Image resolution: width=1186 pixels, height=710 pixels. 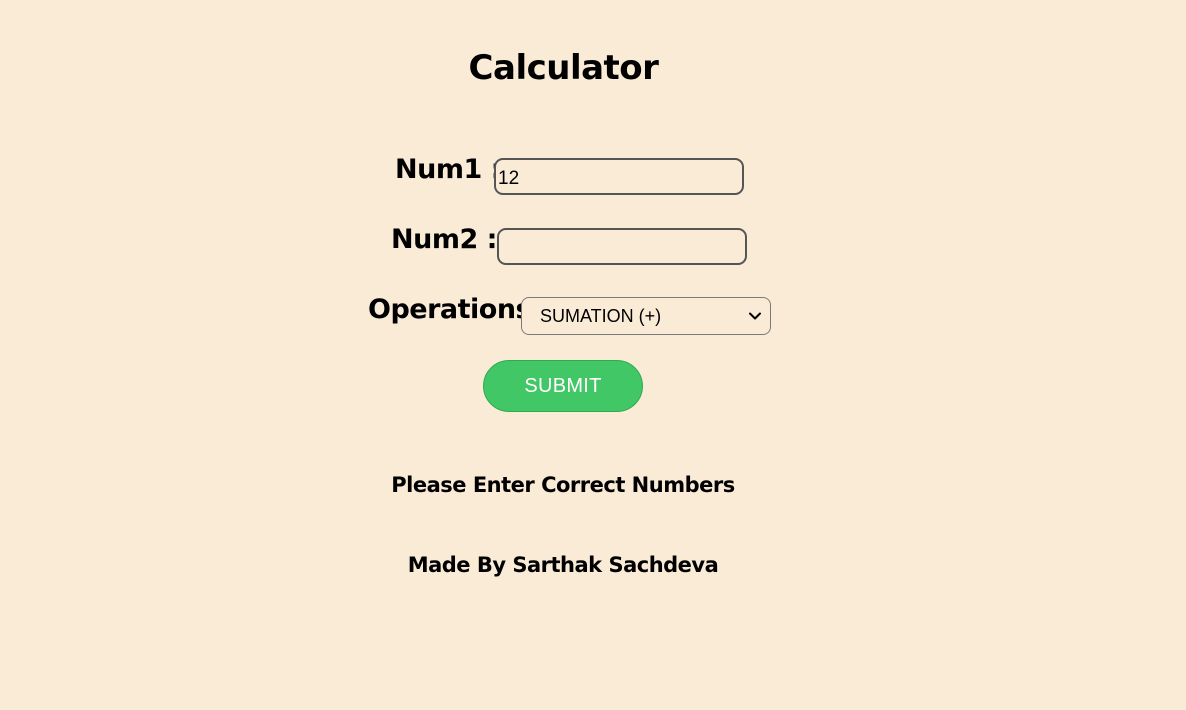 What do you see at coordinates (563, 485) in the screenshot?
I see `result-message: Please Enter Correct Numbers` at bounding box center [563, 485].